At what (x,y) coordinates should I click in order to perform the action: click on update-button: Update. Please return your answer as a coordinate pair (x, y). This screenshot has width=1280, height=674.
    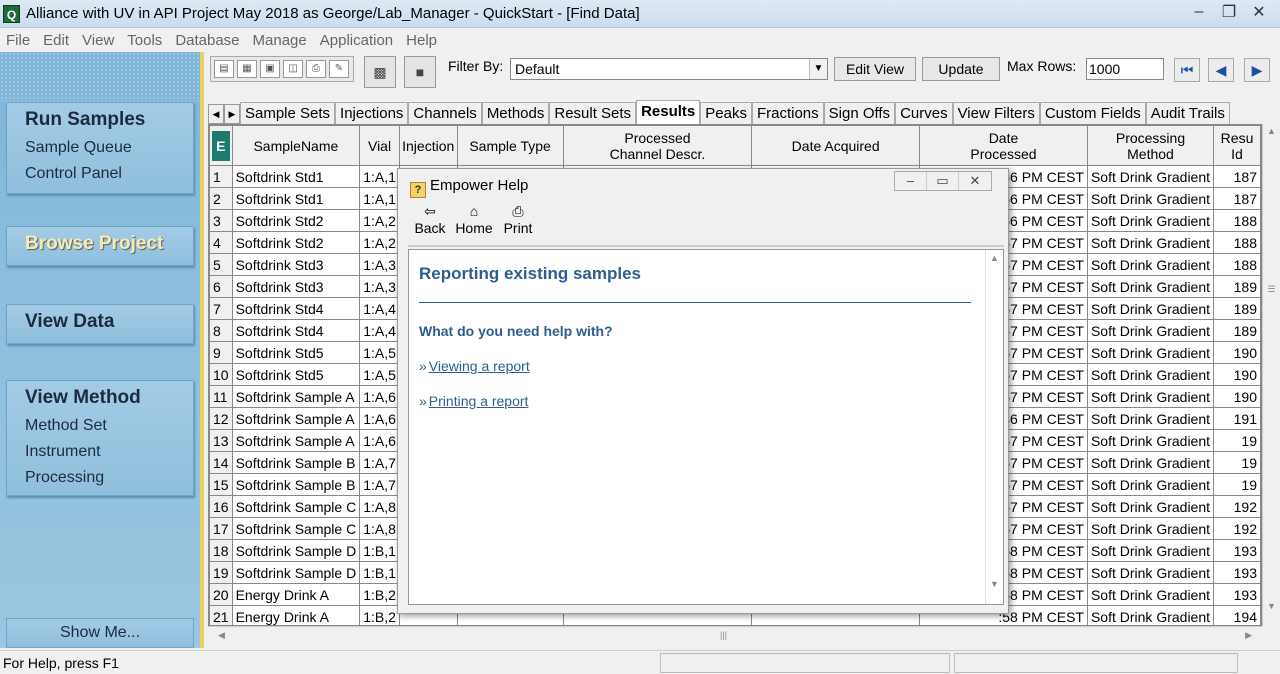
    Looking at the image, I should click on (961, 69).